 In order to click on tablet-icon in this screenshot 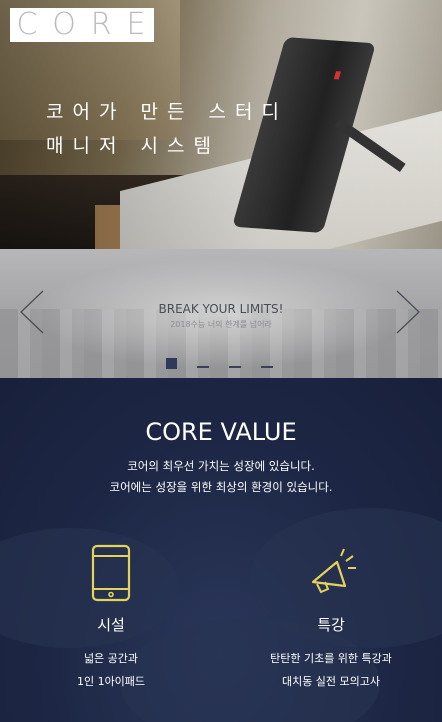, I will do `click(111, 574)`.